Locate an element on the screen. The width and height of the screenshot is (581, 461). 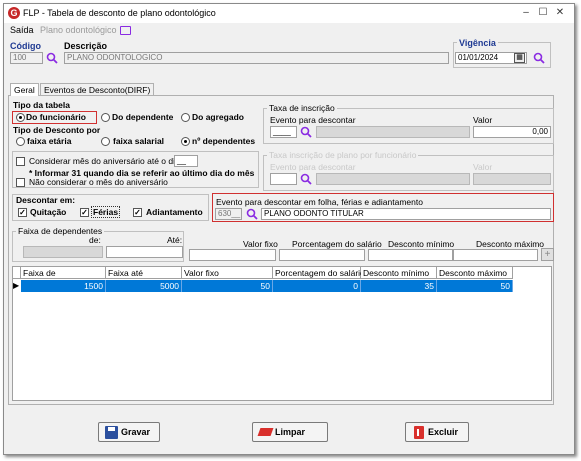
porcentagem-input is located at coordinates (322, 255).